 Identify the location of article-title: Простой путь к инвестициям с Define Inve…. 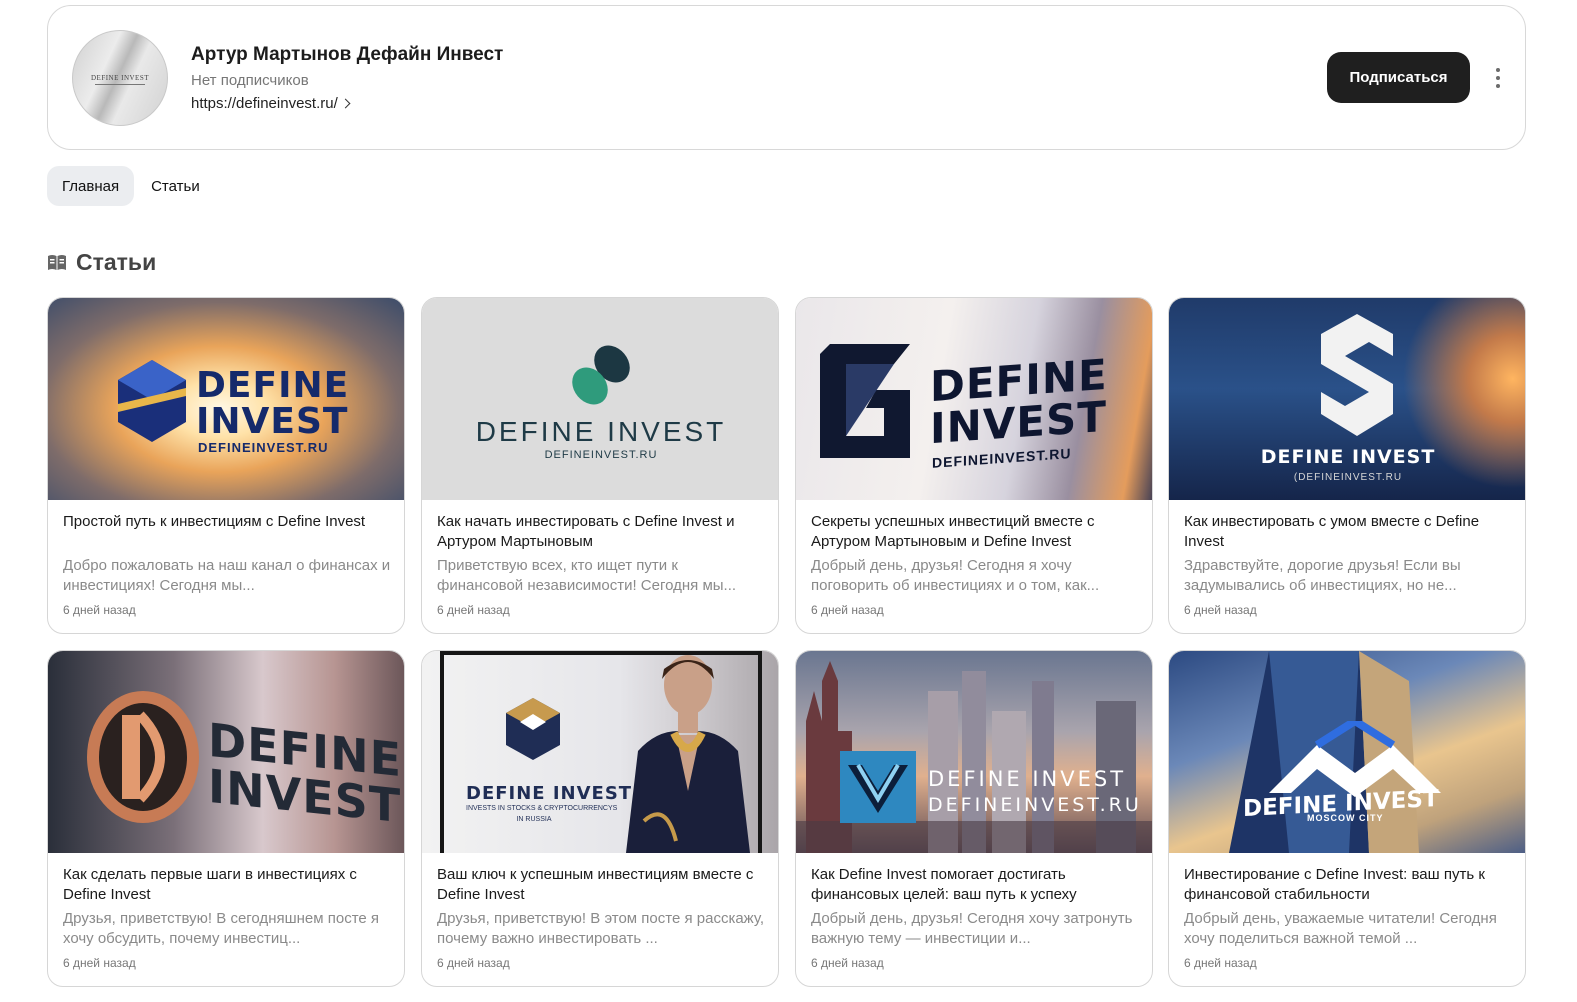
(227, 522).